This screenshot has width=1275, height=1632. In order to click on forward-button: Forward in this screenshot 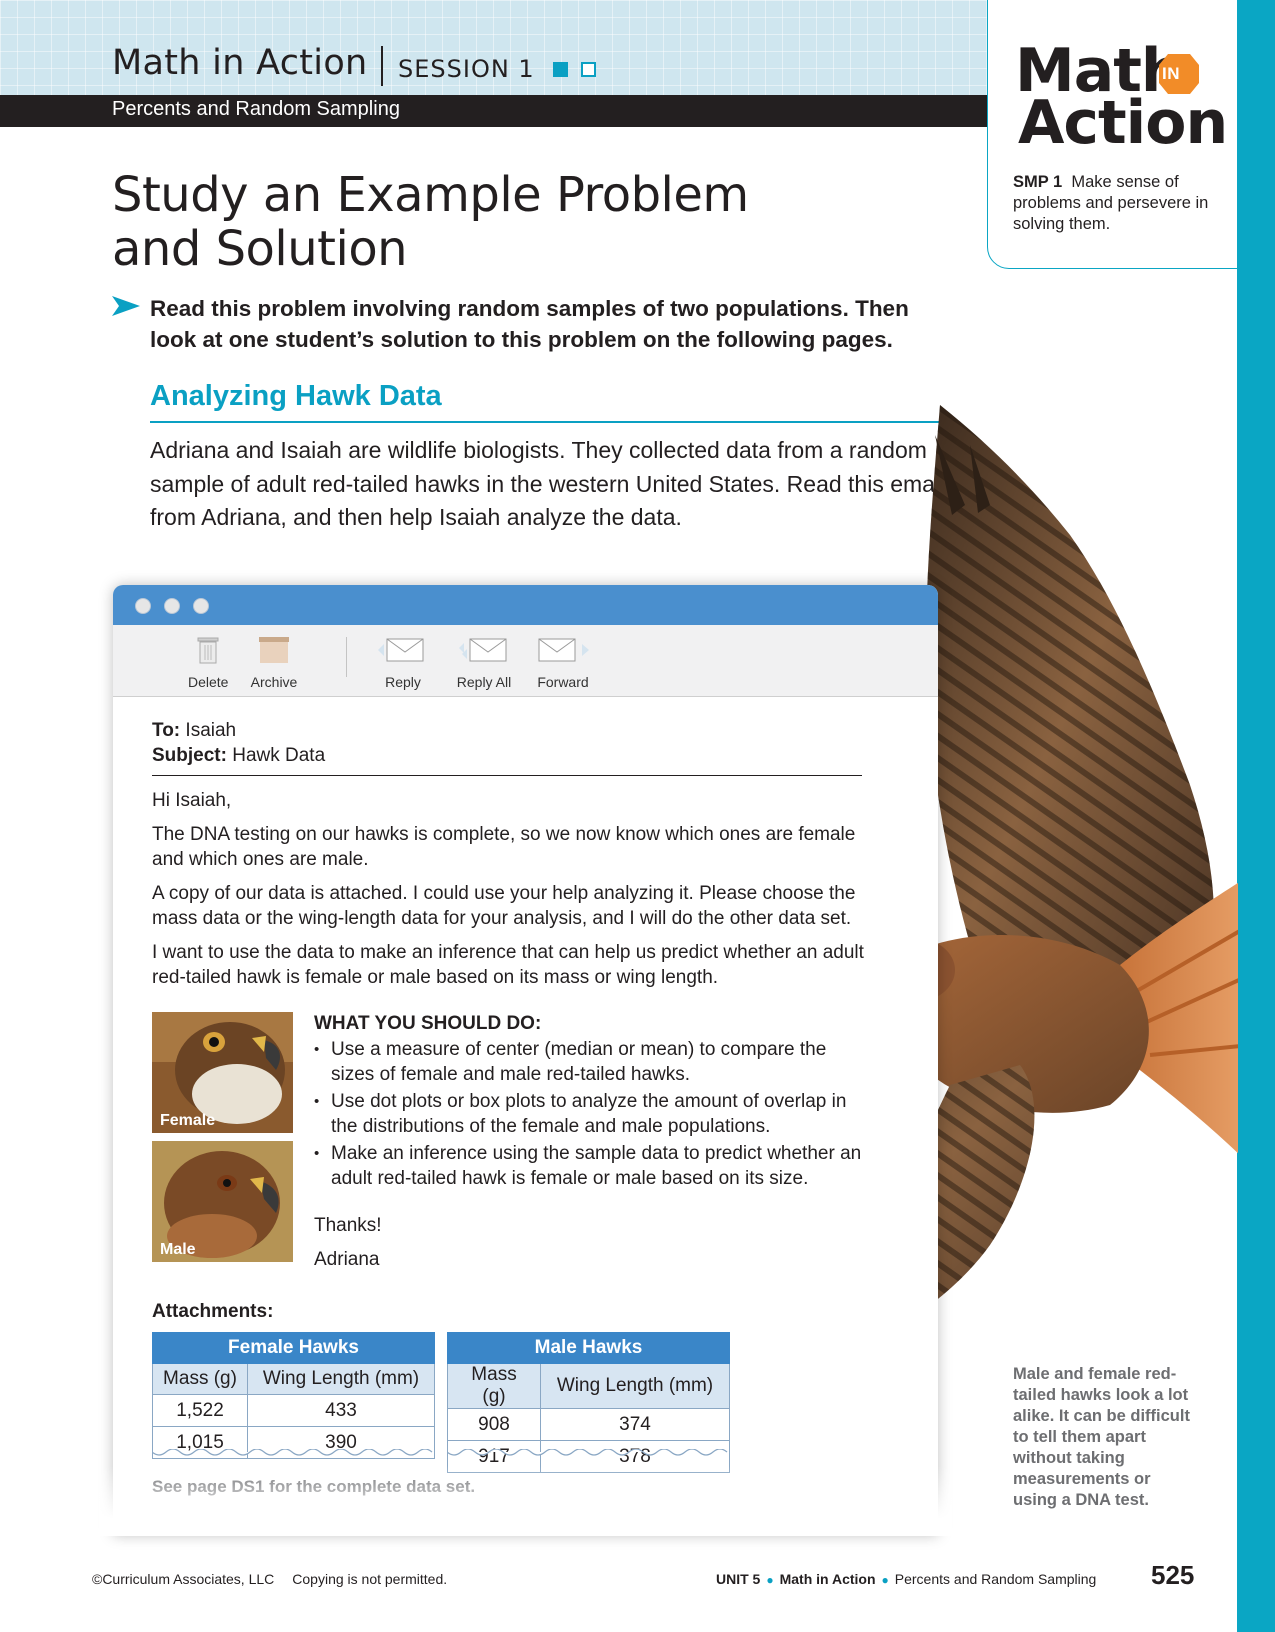, I will do `click(563, 662)`.